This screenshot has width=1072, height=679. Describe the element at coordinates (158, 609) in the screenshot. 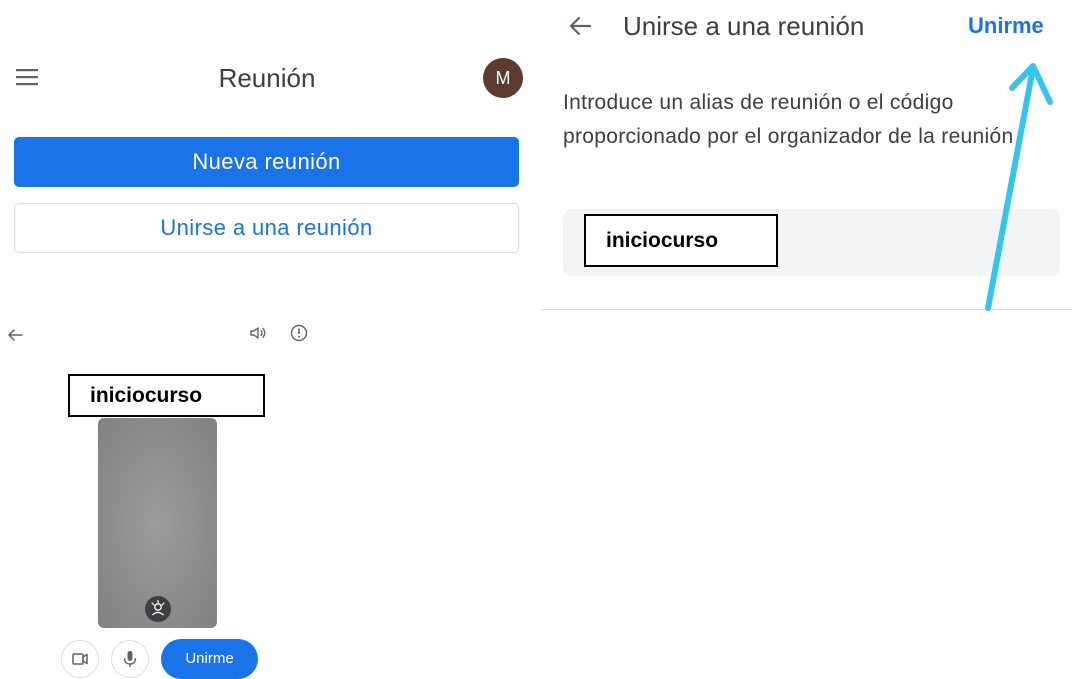

I see `background-effects-icon` at that location.